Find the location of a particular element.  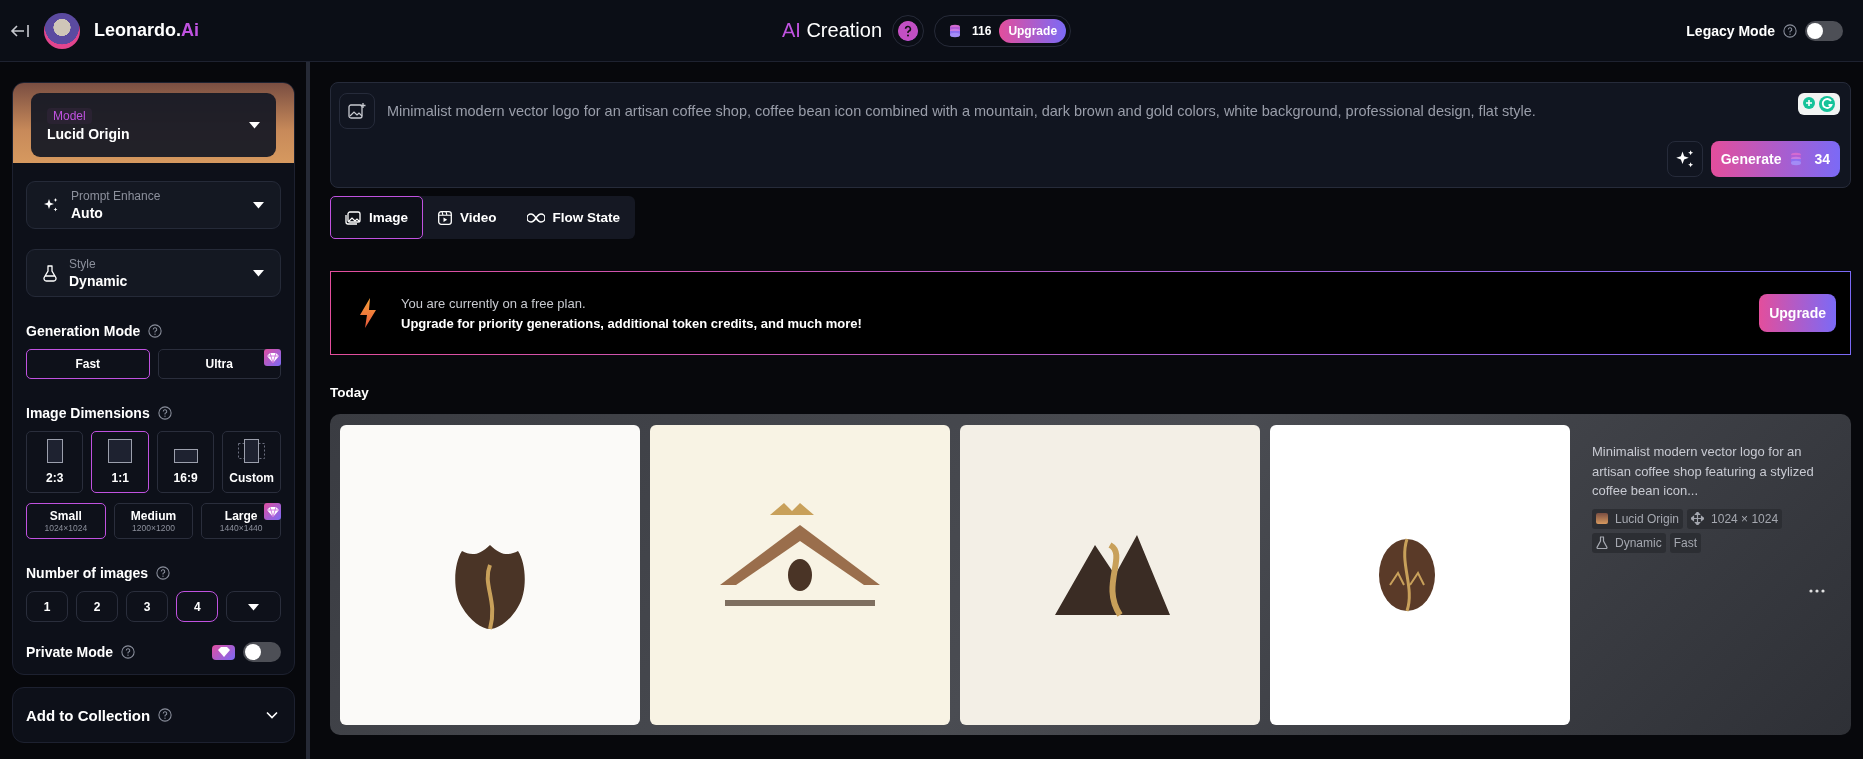

count-dropdown is located at coordinates (253, 606).